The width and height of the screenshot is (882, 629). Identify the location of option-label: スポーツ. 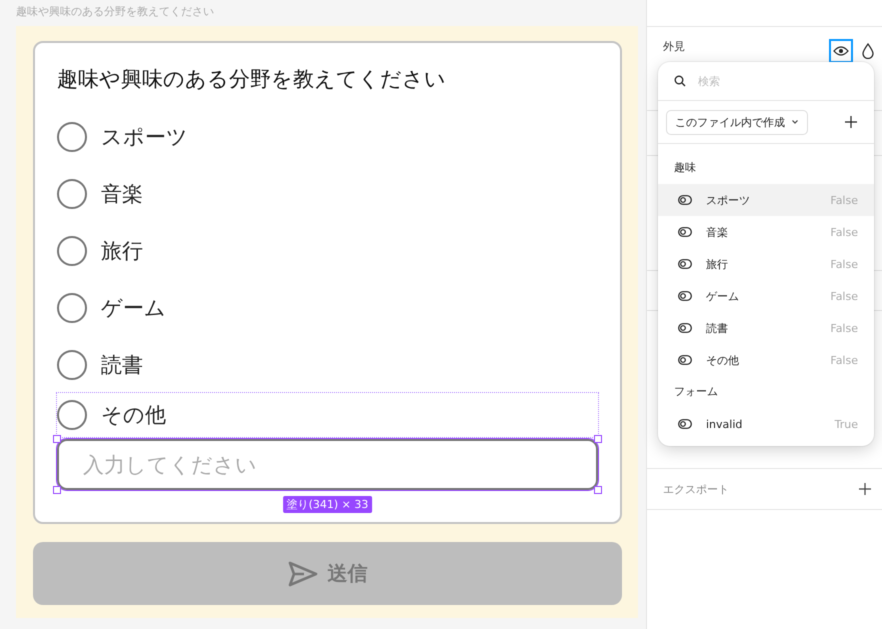
(144, 137).